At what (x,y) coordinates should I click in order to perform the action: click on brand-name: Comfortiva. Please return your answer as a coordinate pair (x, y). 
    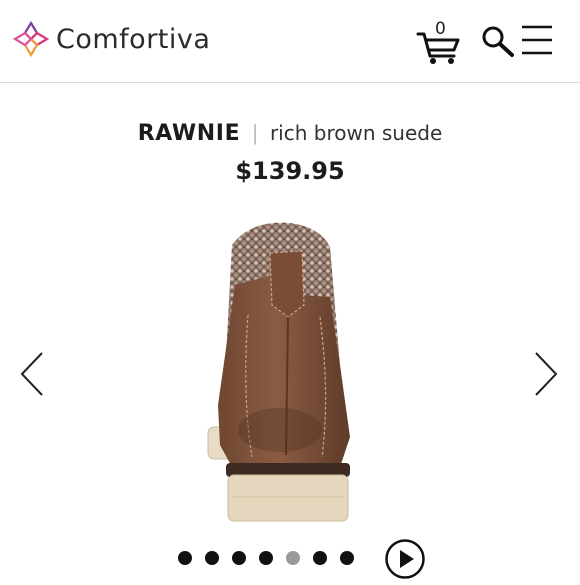
    Looking at the image, I should click on (133, 39).